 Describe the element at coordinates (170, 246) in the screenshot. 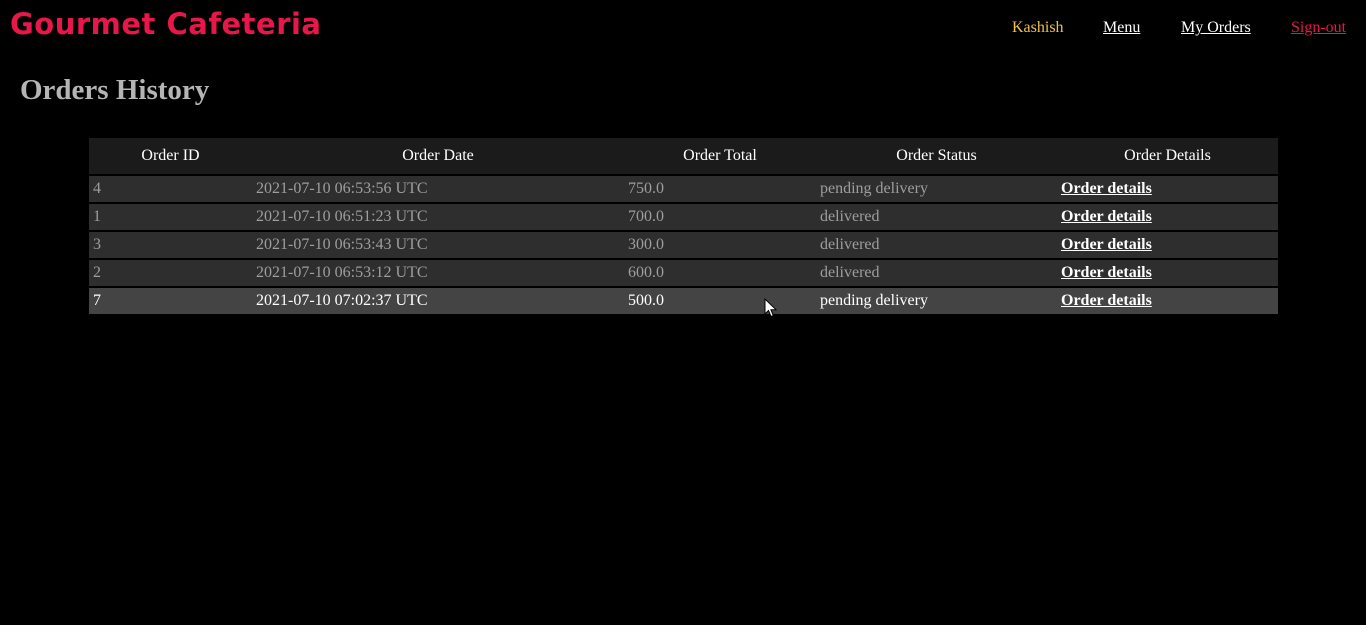

I see `order-id-cell: 3` at that location.